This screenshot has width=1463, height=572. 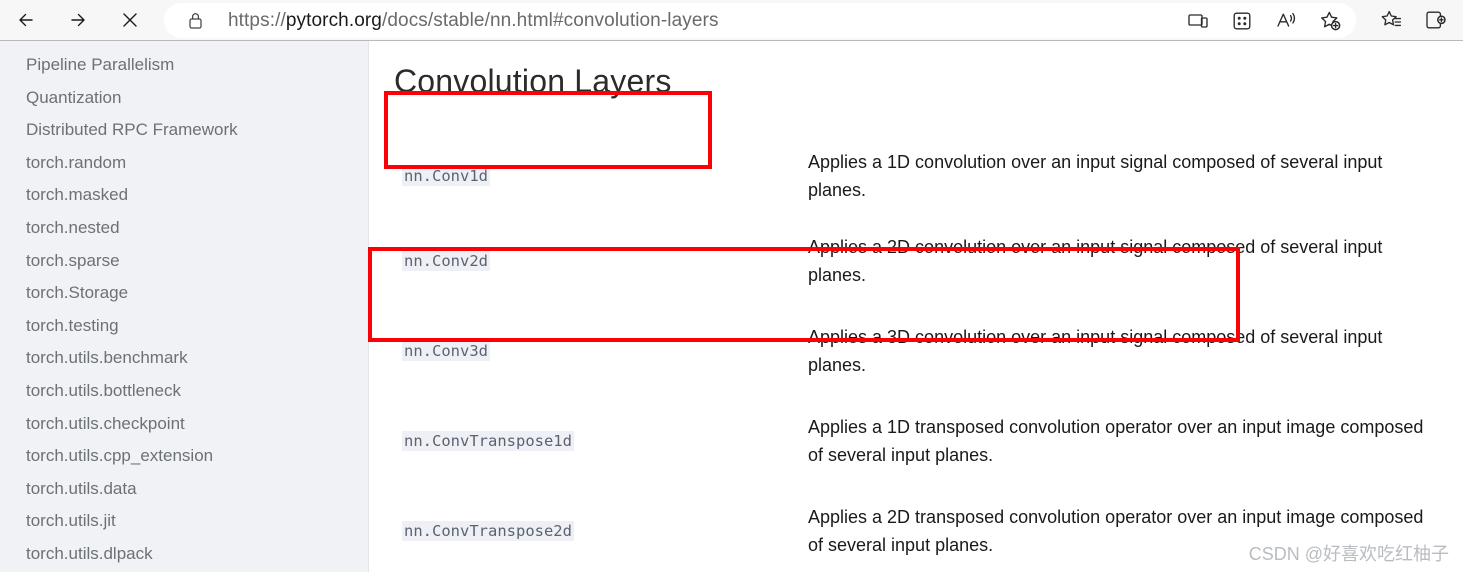 What do you see at coordinates (184, 98) in the screenshot?
I see `sidebar-item-quantization: Quantization` at bounding box center [184, 98].